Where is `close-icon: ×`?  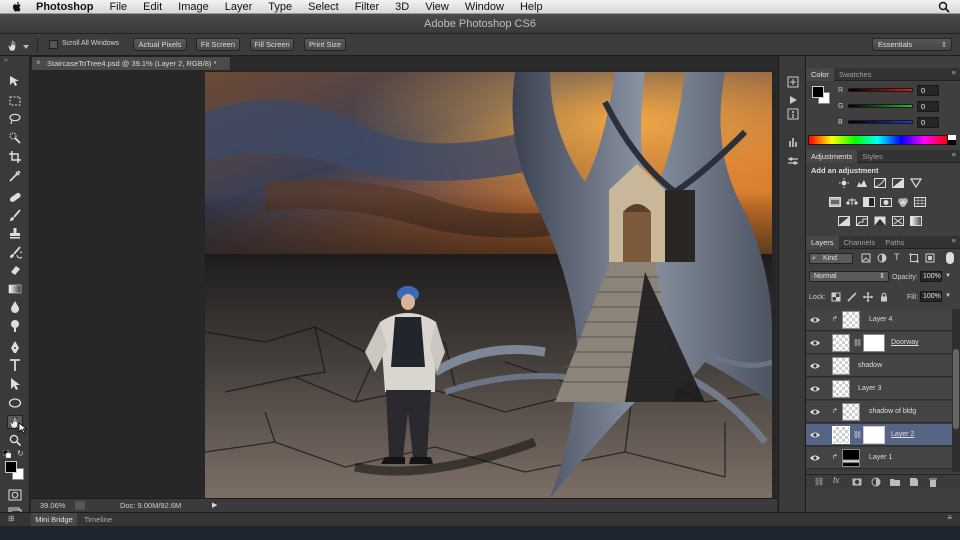 close-icon: × is located at coordinates (38, 62).